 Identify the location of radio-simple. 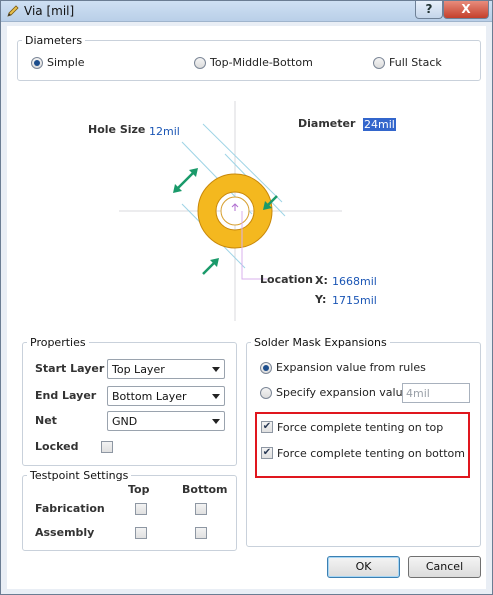
(37, 63).